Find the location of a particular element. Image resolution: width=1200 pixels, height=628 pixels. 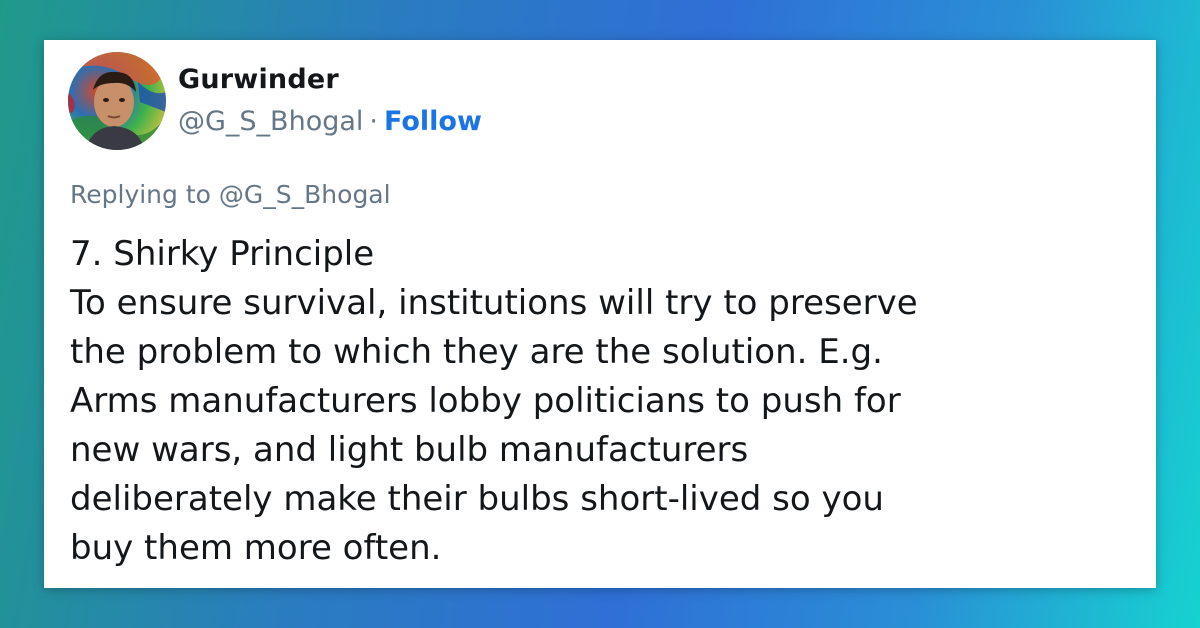

follow-button: Follow is located at coordinates (433, 121).